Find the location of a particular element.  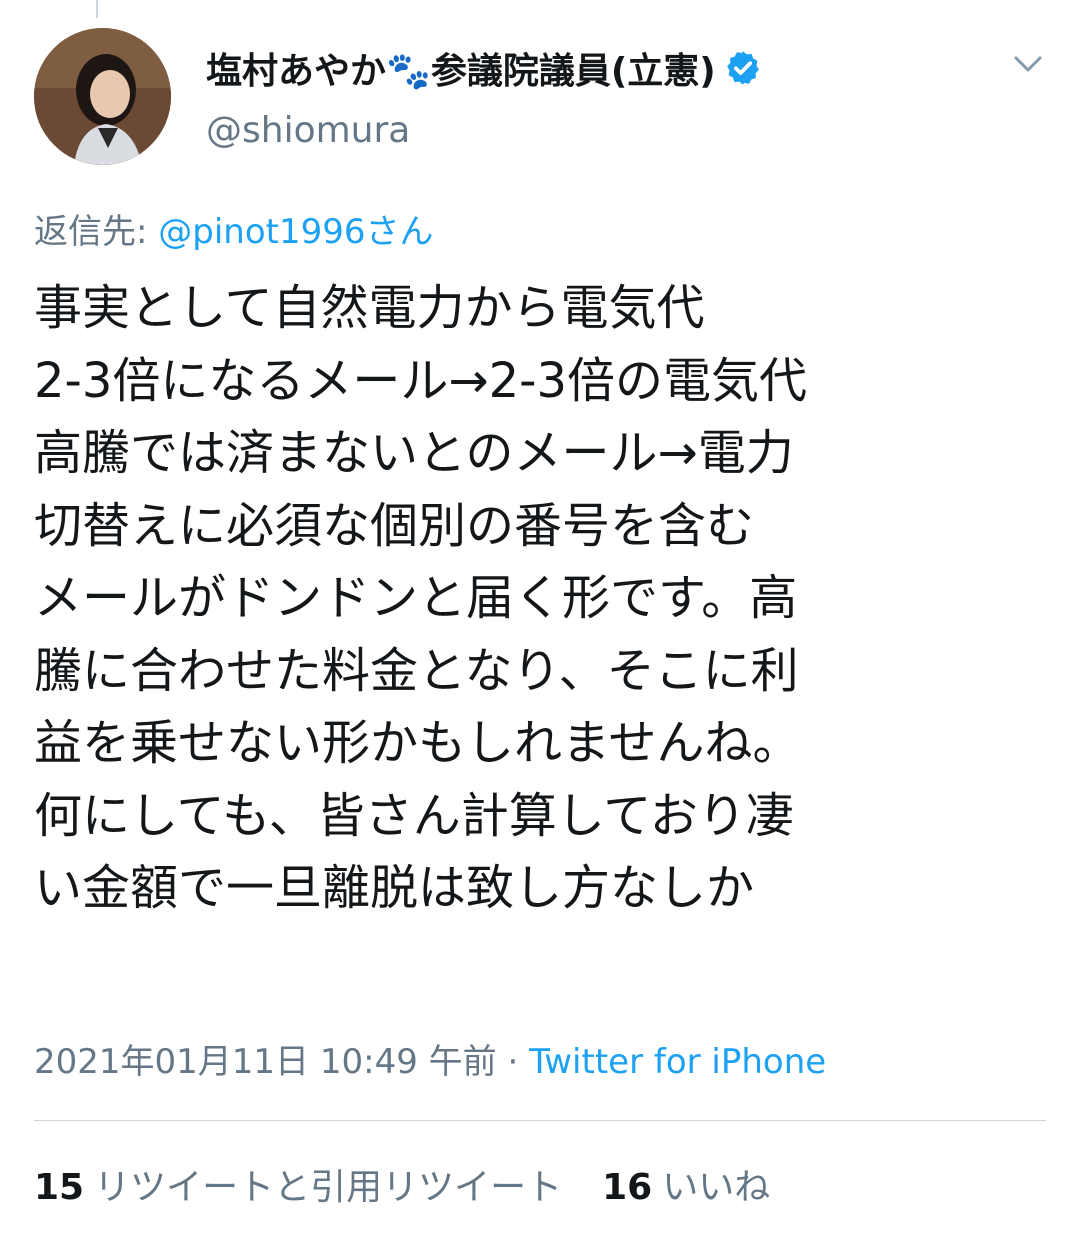

display-name: 塩村あやか🐾参議院議員(立憲) is located at coordinates (461, 68).